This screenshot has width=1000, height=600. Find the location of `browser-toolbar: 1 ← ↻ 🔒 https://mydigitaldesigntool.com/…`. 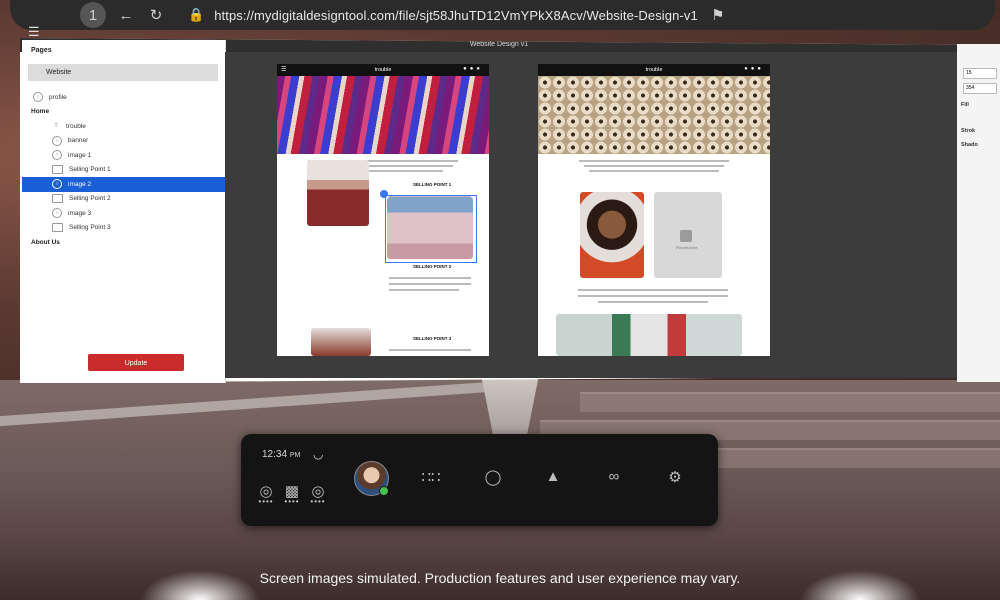

browser-toolbar: 1 ← ↻ 🔒 https://mydigitaldesigntool.com/… is located at coordinates (502, 15).